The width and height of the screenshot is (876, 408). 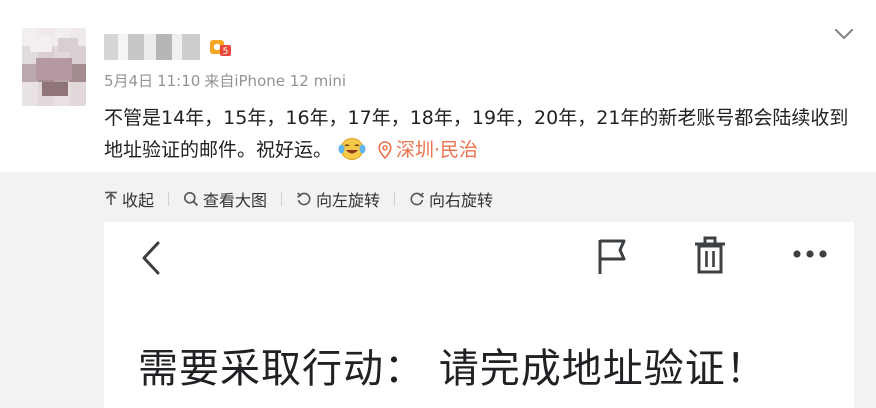 I want to click on post-meta: 5月4日 11:10 来自iPhone 12 mini, so click(x=227, y=80).